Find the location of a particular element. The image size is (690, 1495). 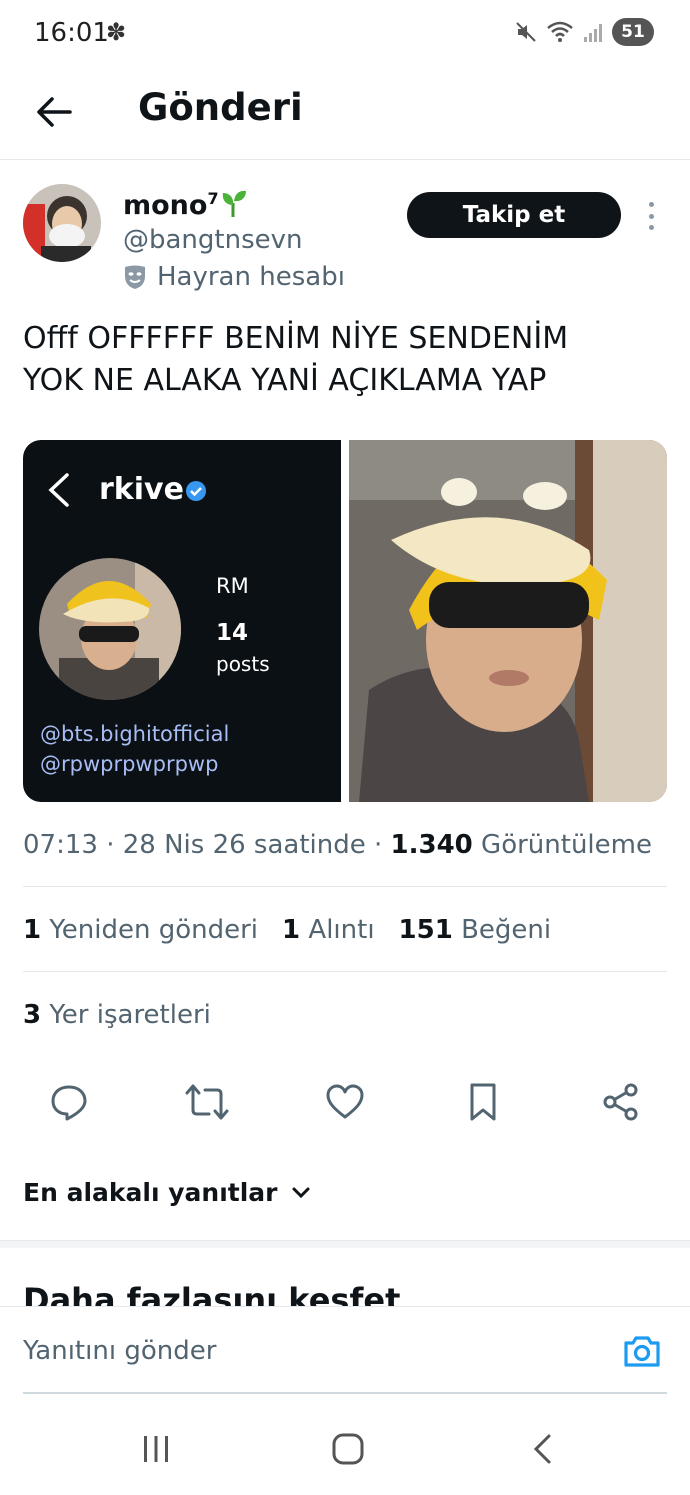

reposts-label: Yeniden gönderi is located at coordinates (154, 930).